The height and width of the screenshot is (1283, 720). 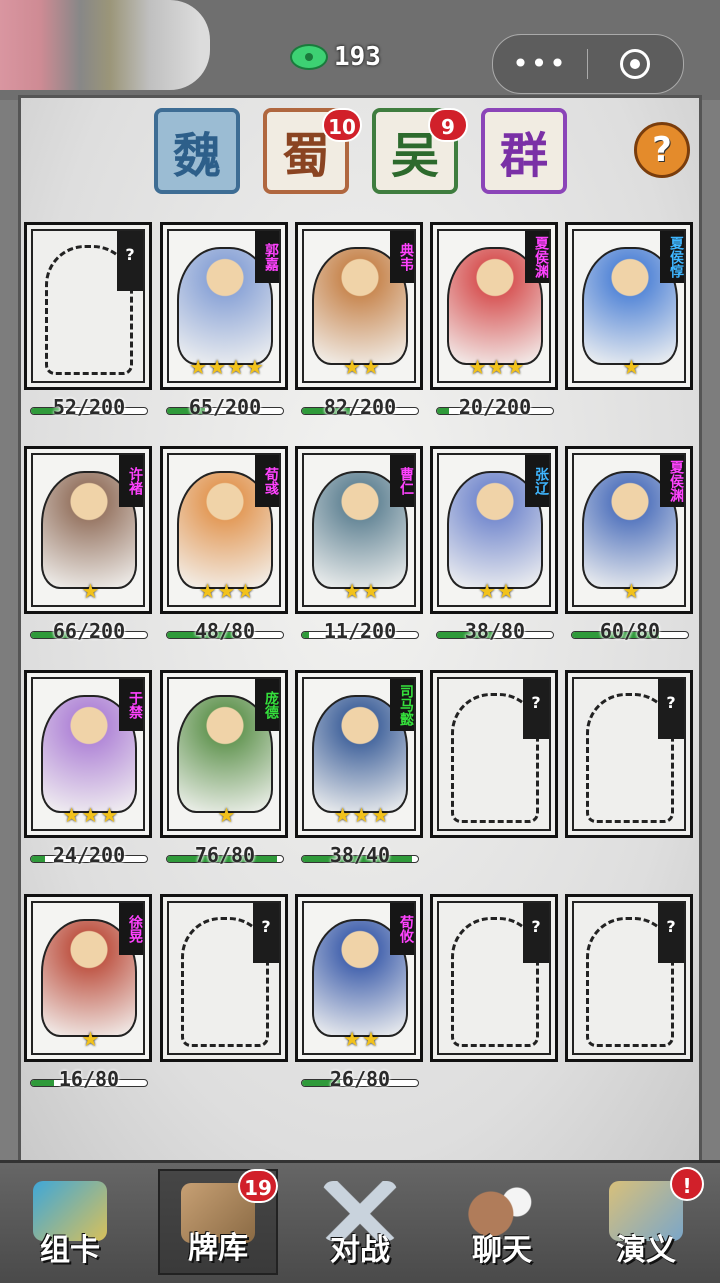 I want to click on card-progress: 82/200, so click(x=360, y=407).